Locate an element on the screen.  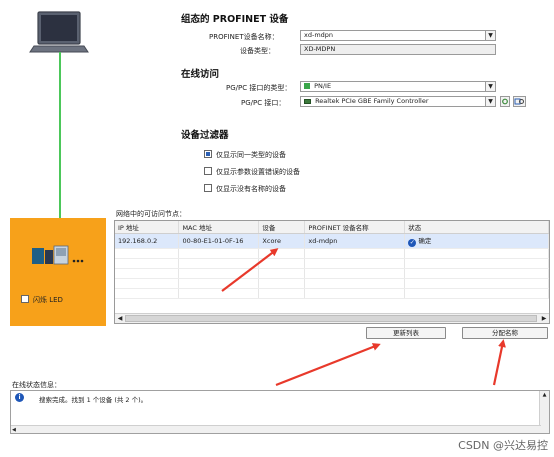
arrow-to-device-cell is located at coordinates (250, 270).